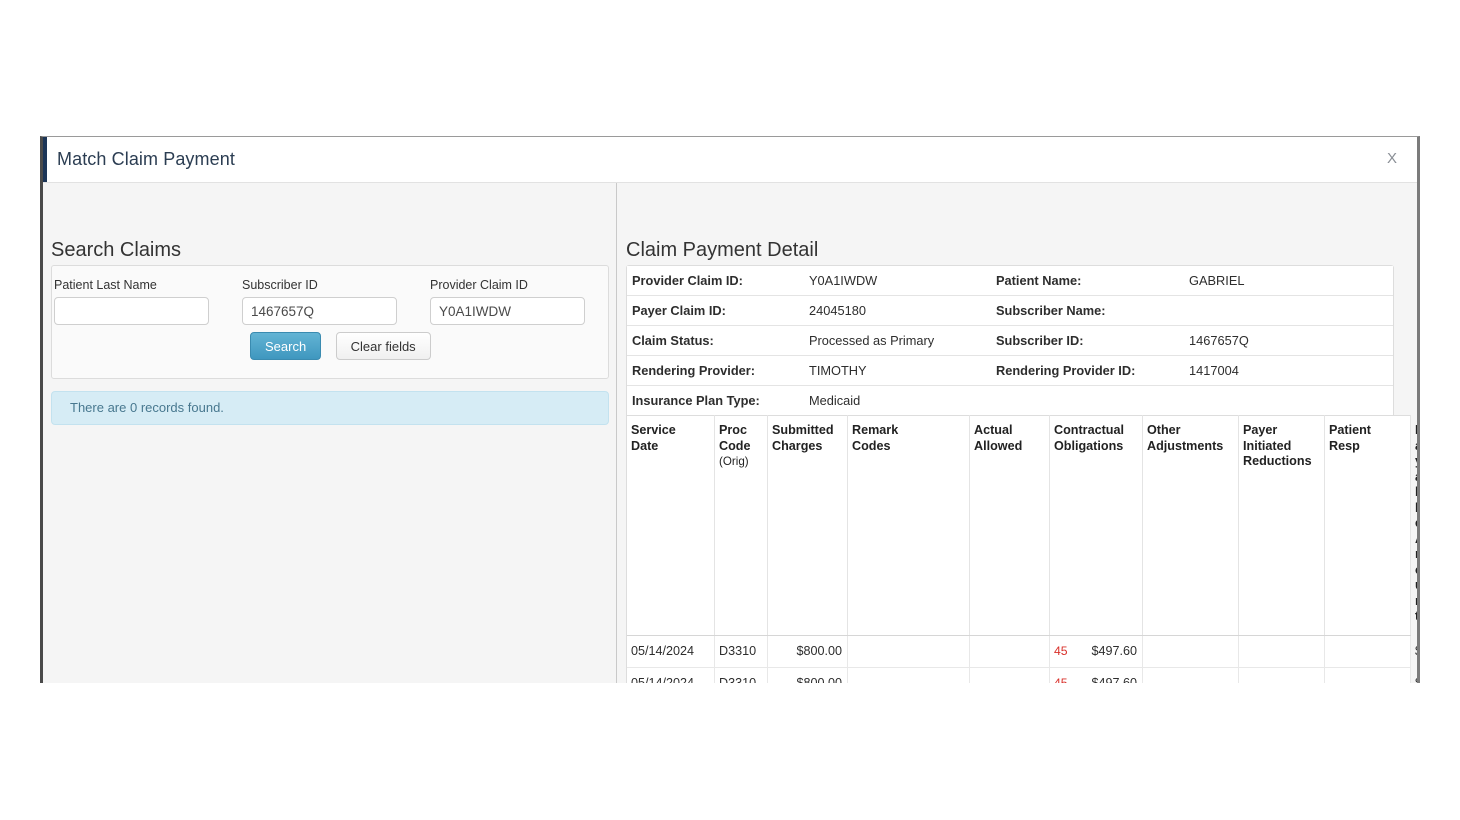  Describe the element at coordinates (733, 430) in the screenshot. I see `col-proc-code-l1: Proc` at that location.